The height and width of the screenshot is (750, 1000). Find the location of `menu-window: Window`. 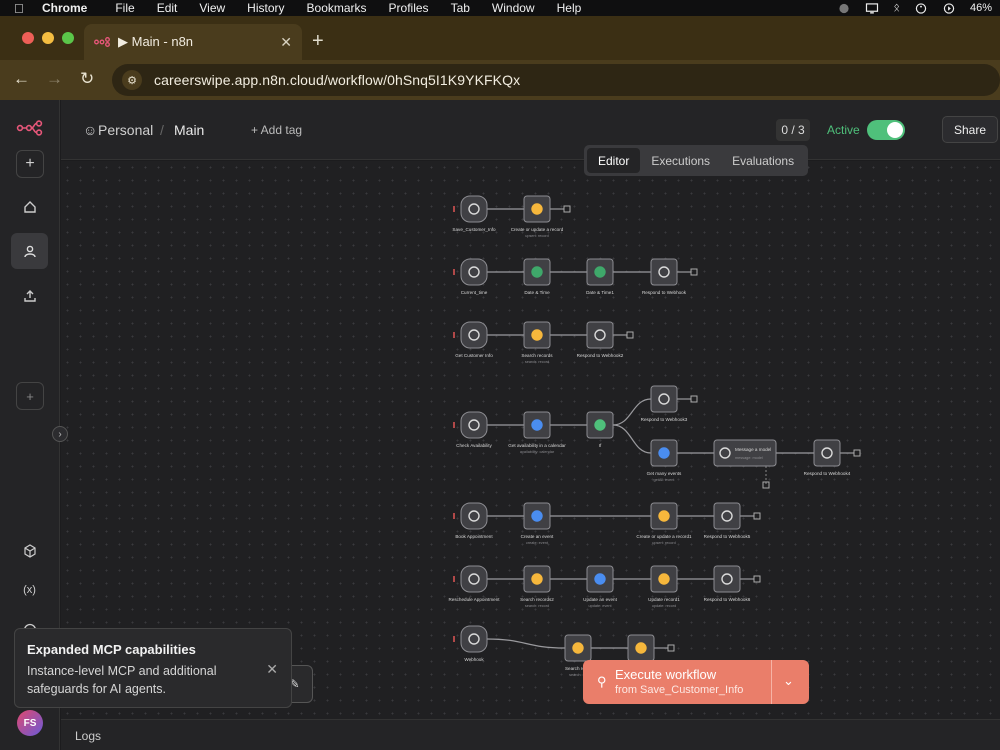

menu-window: Window is located at coordinates (513, 8).